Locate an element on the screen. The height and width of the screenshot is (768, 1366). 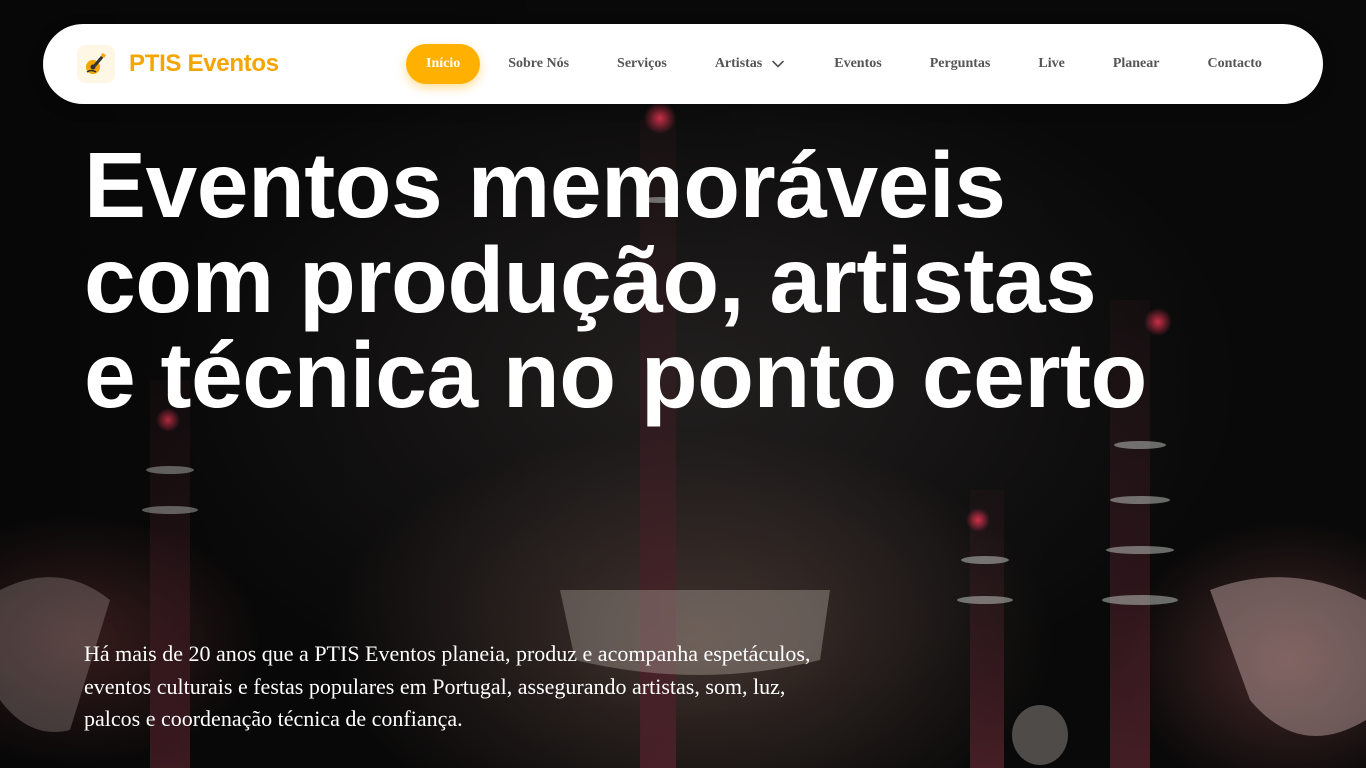
nav-item-planear: Planear is located at coordinates (1136, 64).